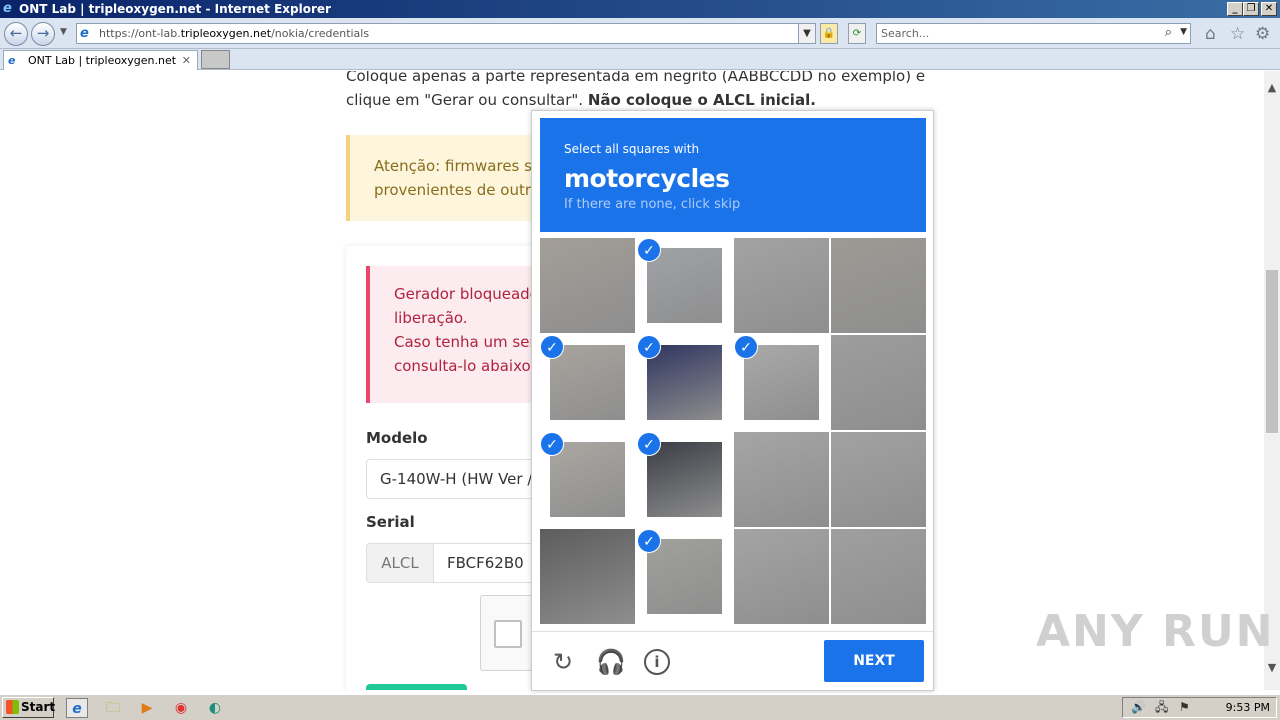 The width and height of the screenshot is (1280, 720). Describe the element at coordinates (84, 33) in the screenshot. I see `page-icon: e` at that location.